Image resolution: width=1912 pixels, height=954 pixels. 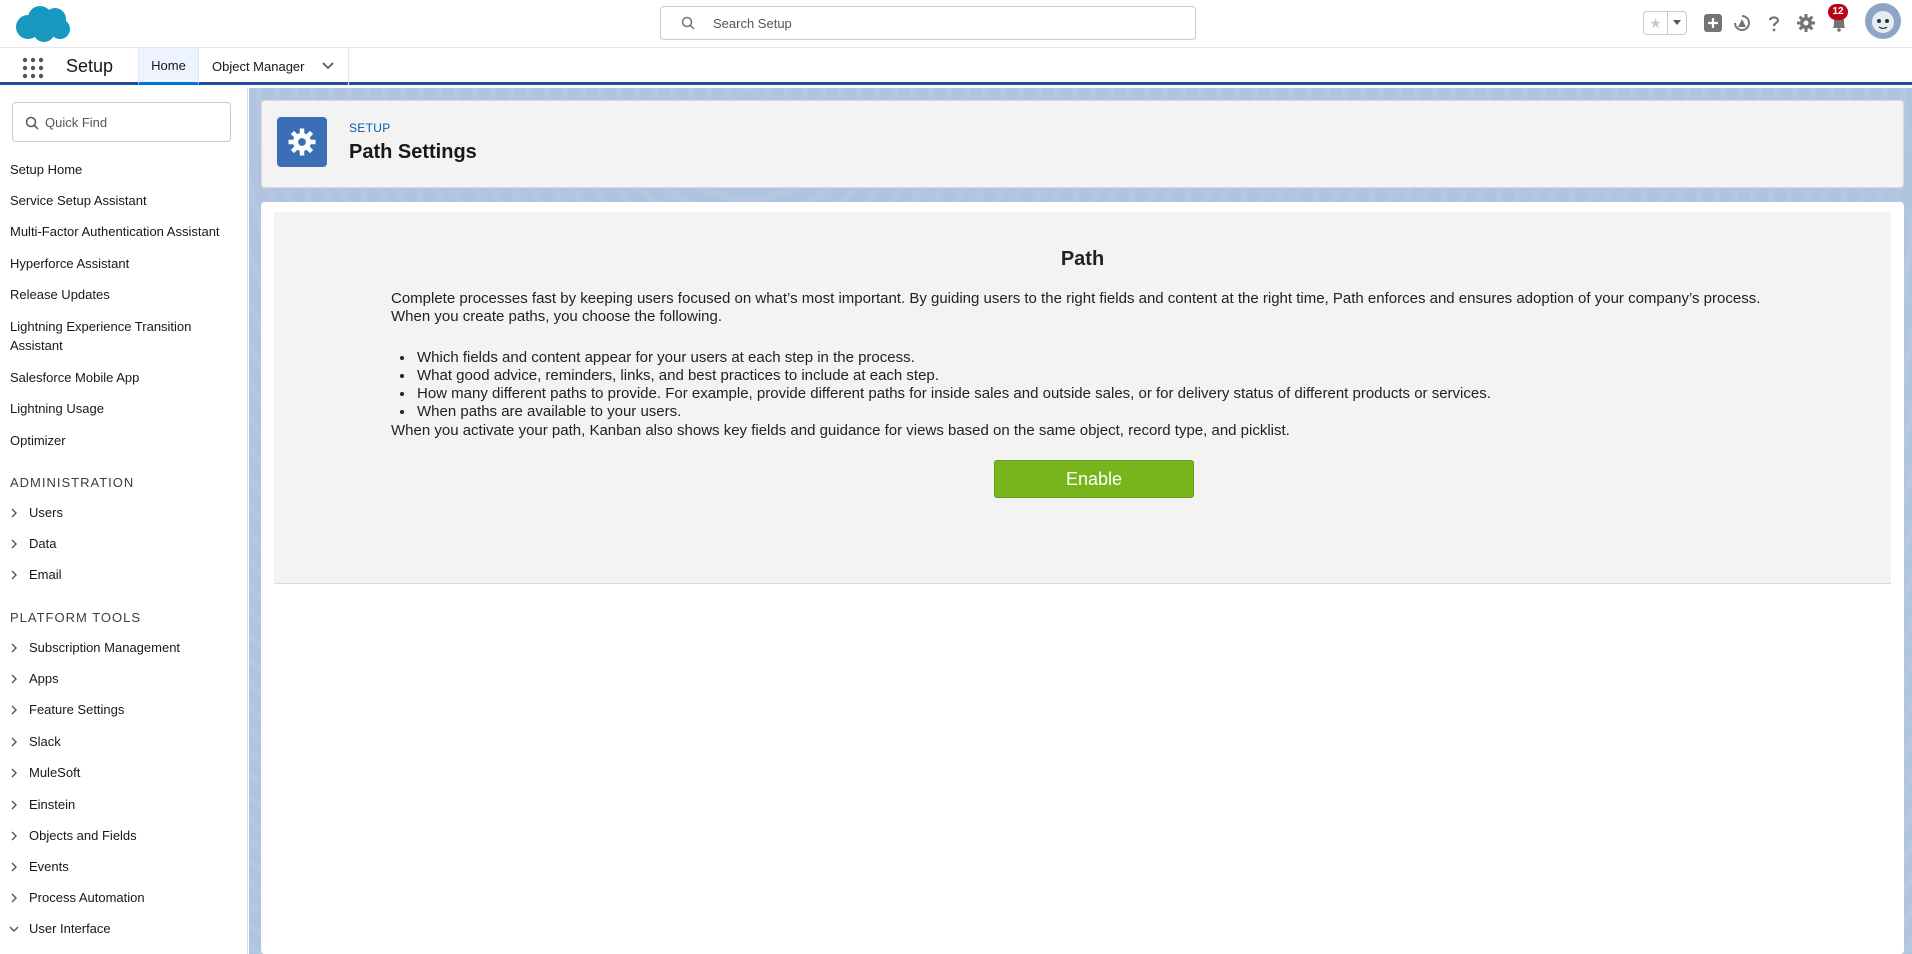 I want to click on favorites-star-icon: ★, so click(x=1656, y=23).